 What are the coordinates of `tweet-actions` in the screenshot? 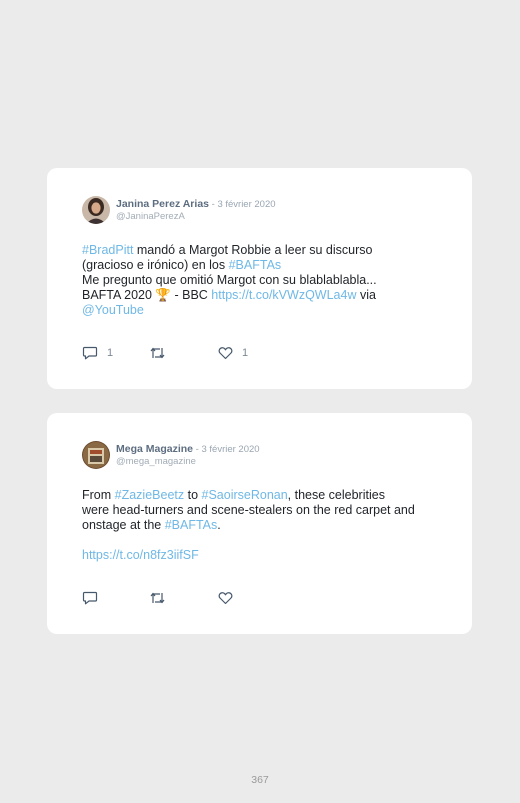 It's located at (232, 598).